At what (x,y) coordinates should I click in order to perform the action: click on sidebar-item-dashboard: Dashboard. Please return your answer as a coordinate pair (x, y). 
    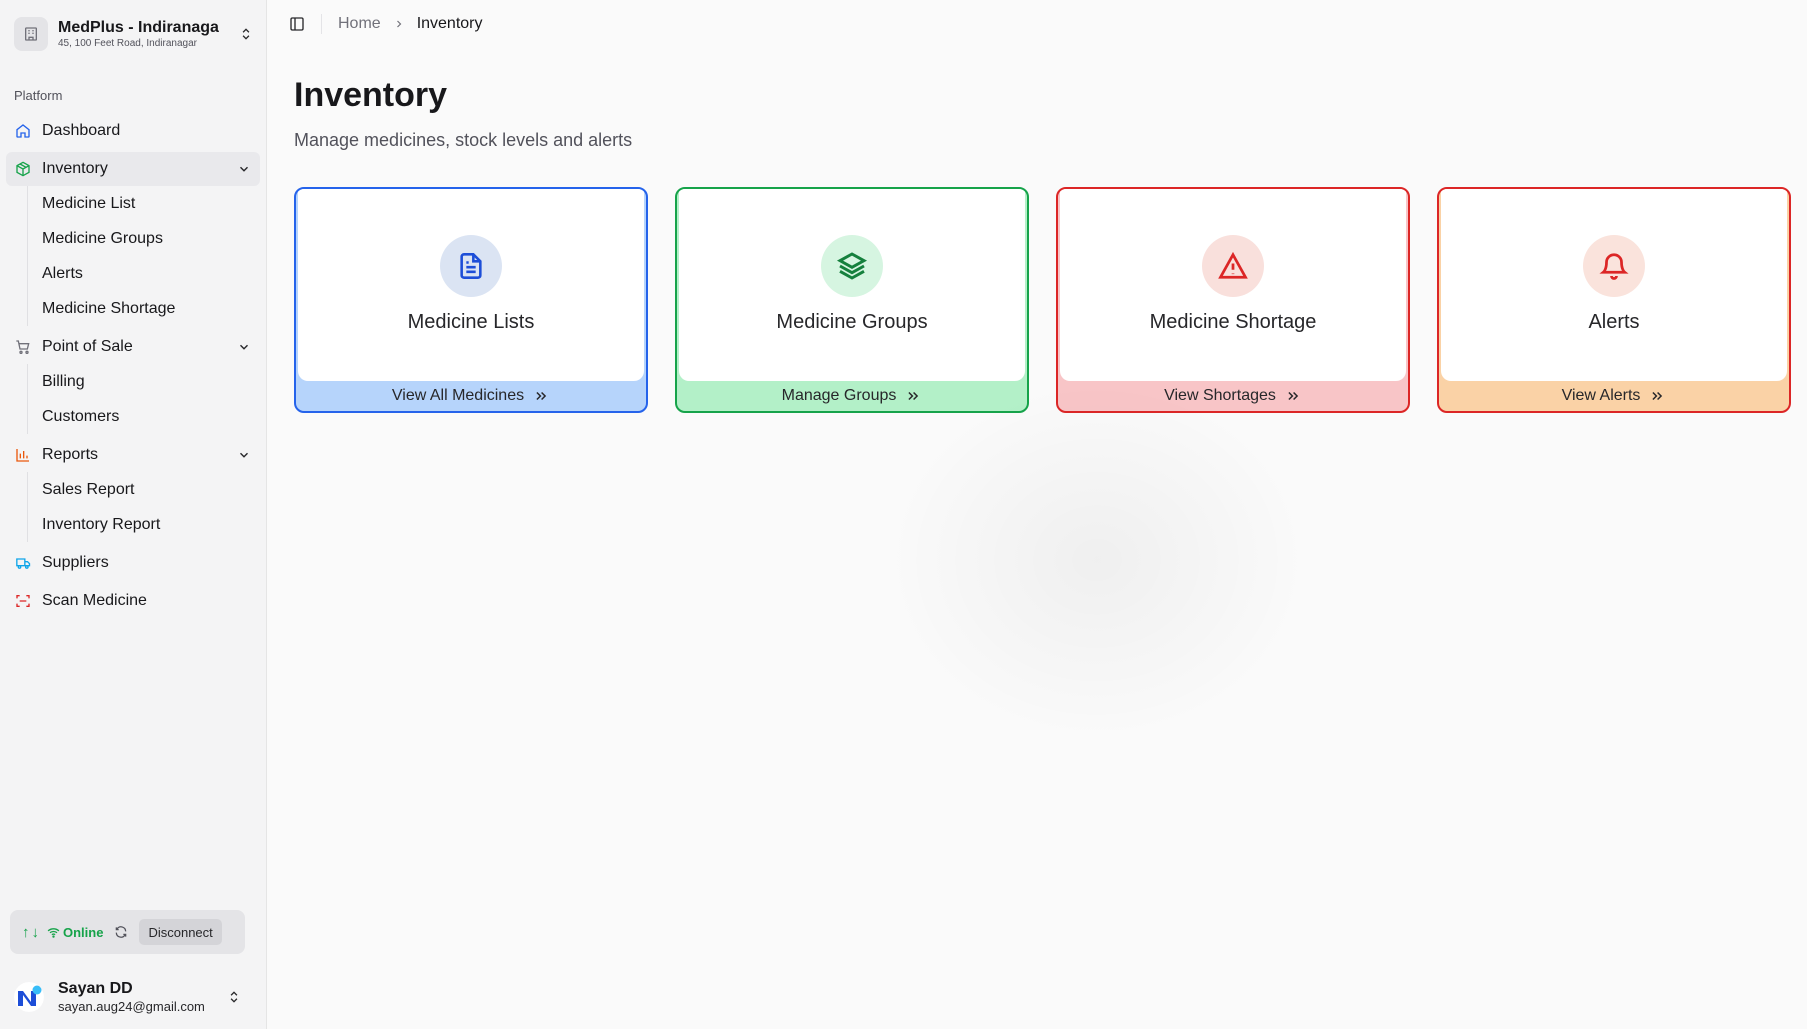
    Looking at the image, I should click on (133, 131).